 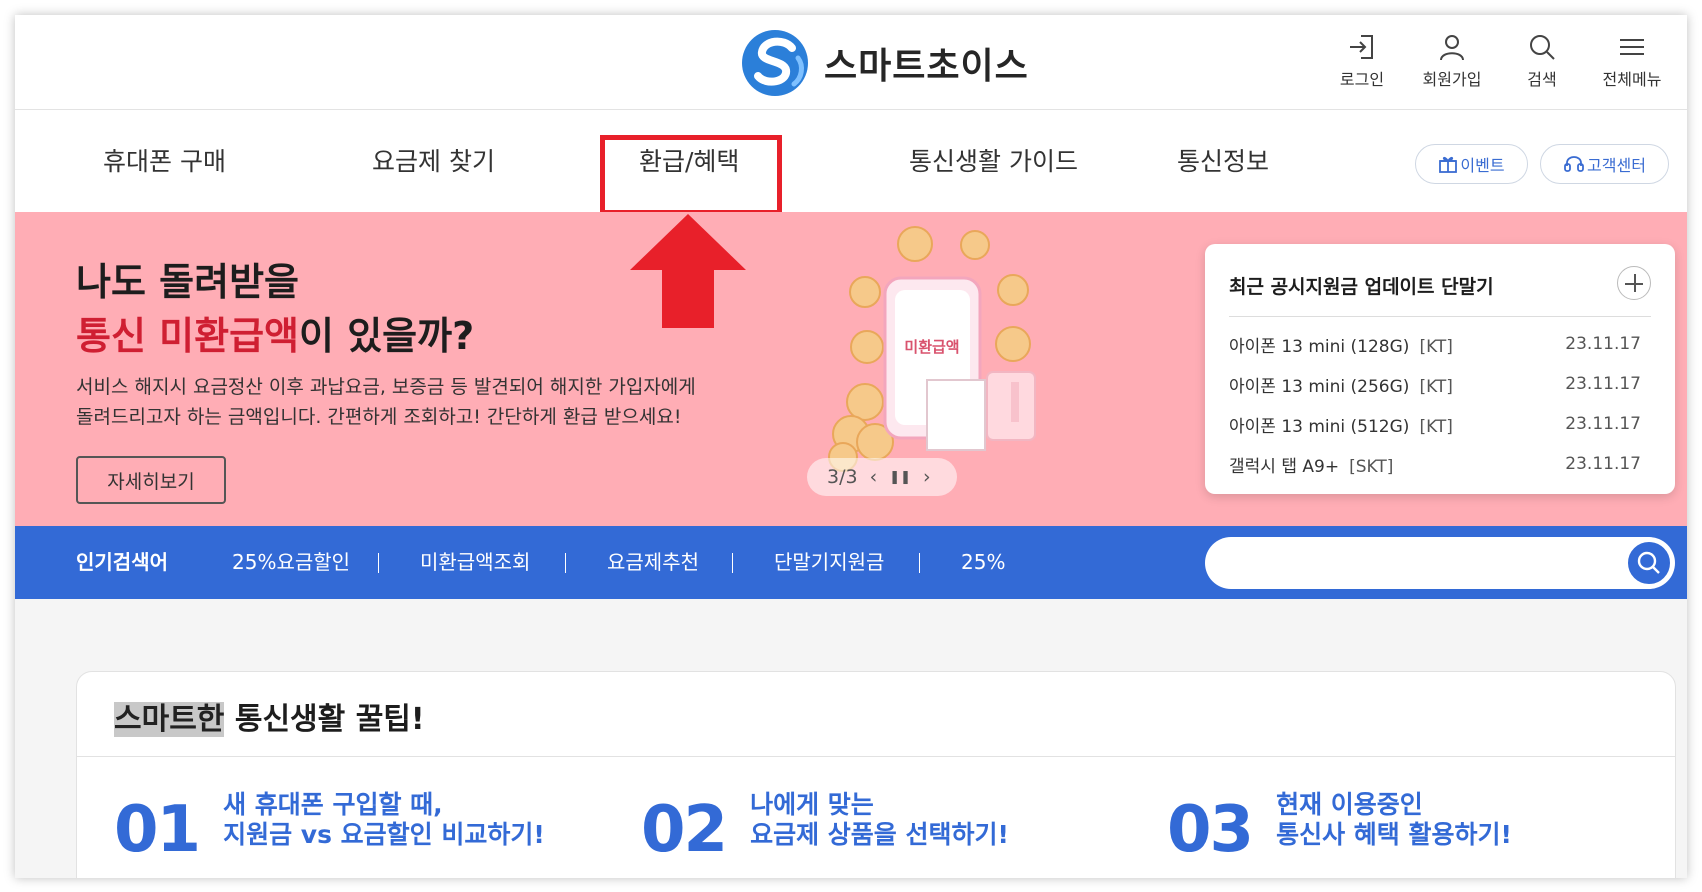 What do you see at coordinates (1223, 161) in the screenshot?
I see `nav-telecom-info: 통신정보` at bounding box center [1223, 161].